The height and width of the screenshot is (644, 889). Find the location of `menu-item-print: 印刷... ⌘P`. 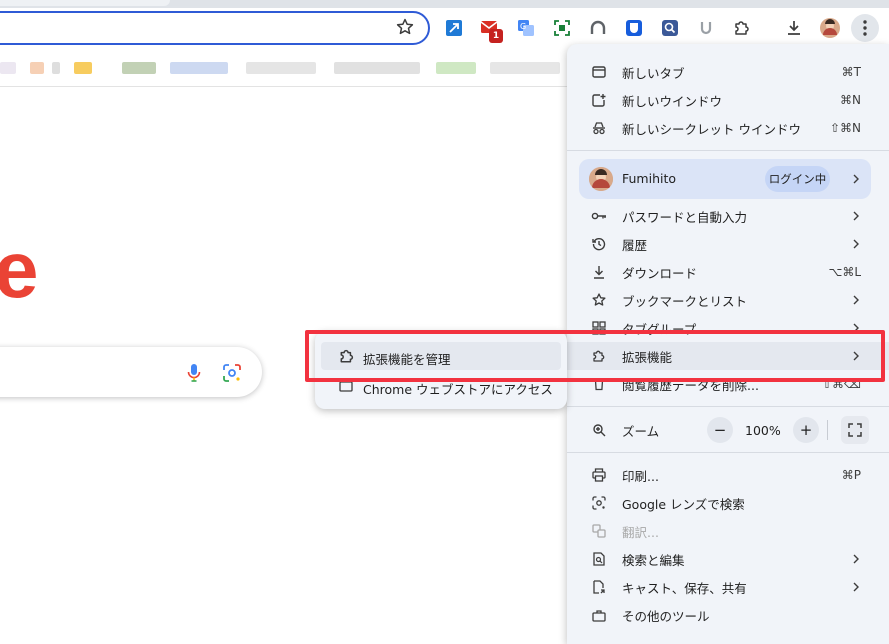

menu-item-print: 印刷... ⌘P is located at coordinates (728, 475).